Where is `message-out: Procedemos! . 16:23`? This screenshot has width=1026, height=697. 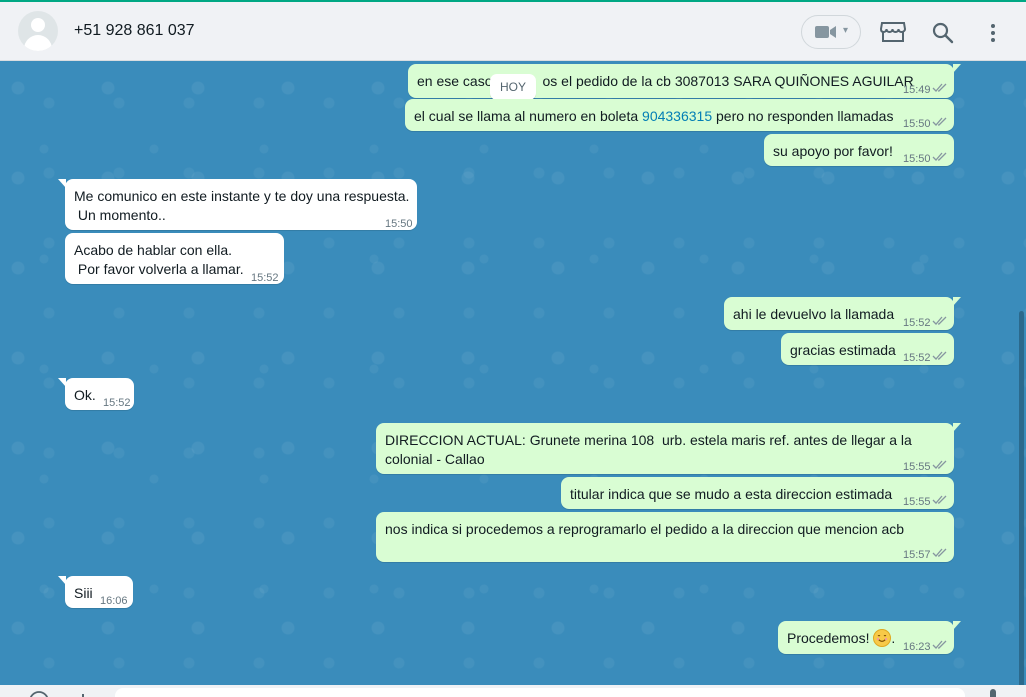
message-out: Procedemos! . 16:23 is located at coordinates (869, 637).